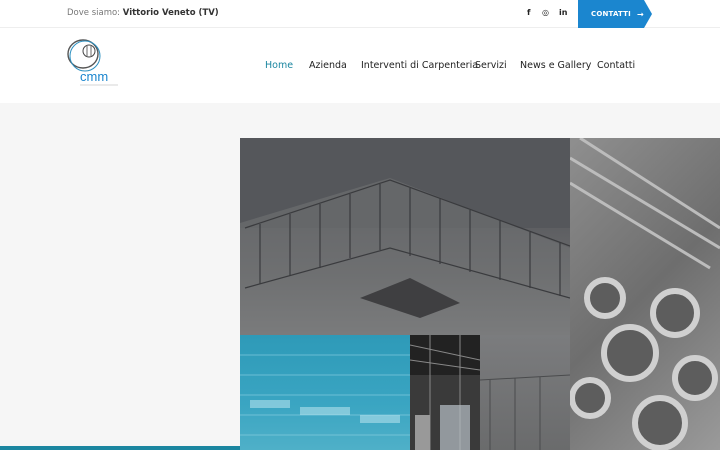  I want to click on nav-contatti: Contatti, so click(616, 65).